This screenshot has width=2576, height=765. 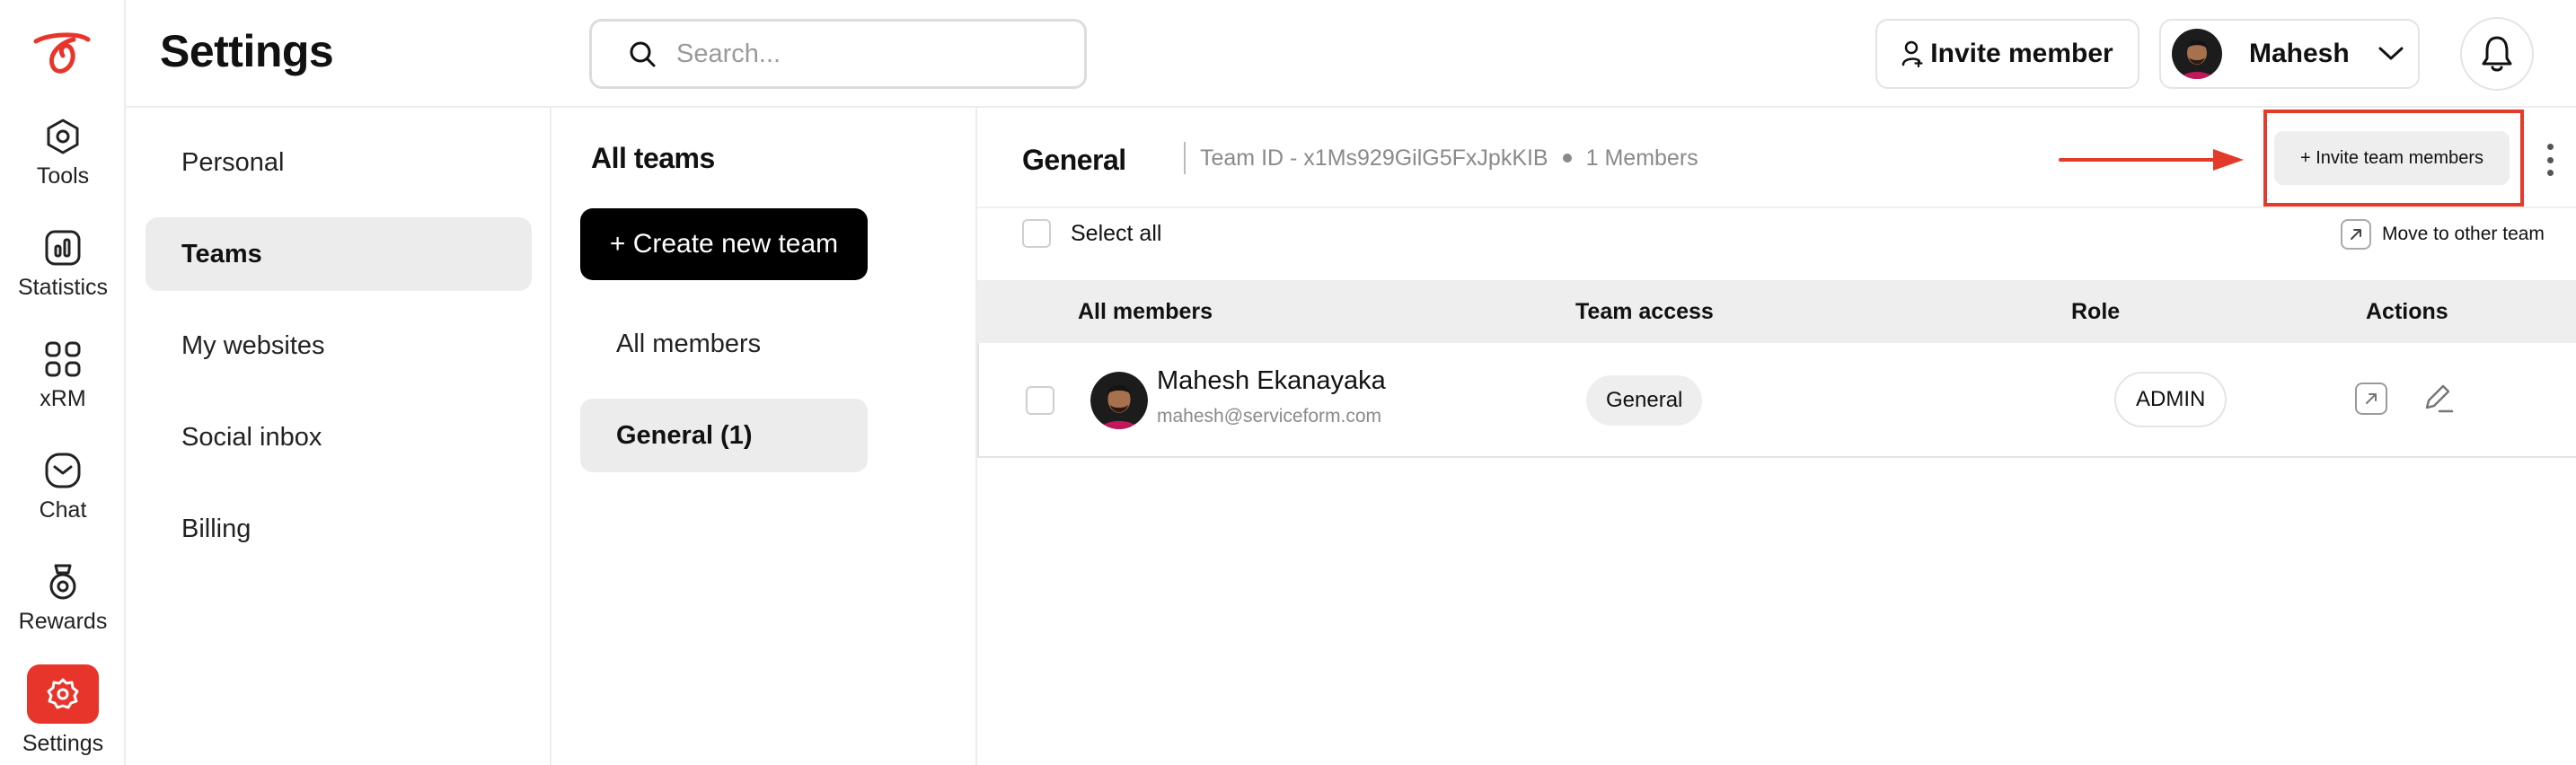 I want to click on rail-item-label: Rewards, so click(x=63, y=622).